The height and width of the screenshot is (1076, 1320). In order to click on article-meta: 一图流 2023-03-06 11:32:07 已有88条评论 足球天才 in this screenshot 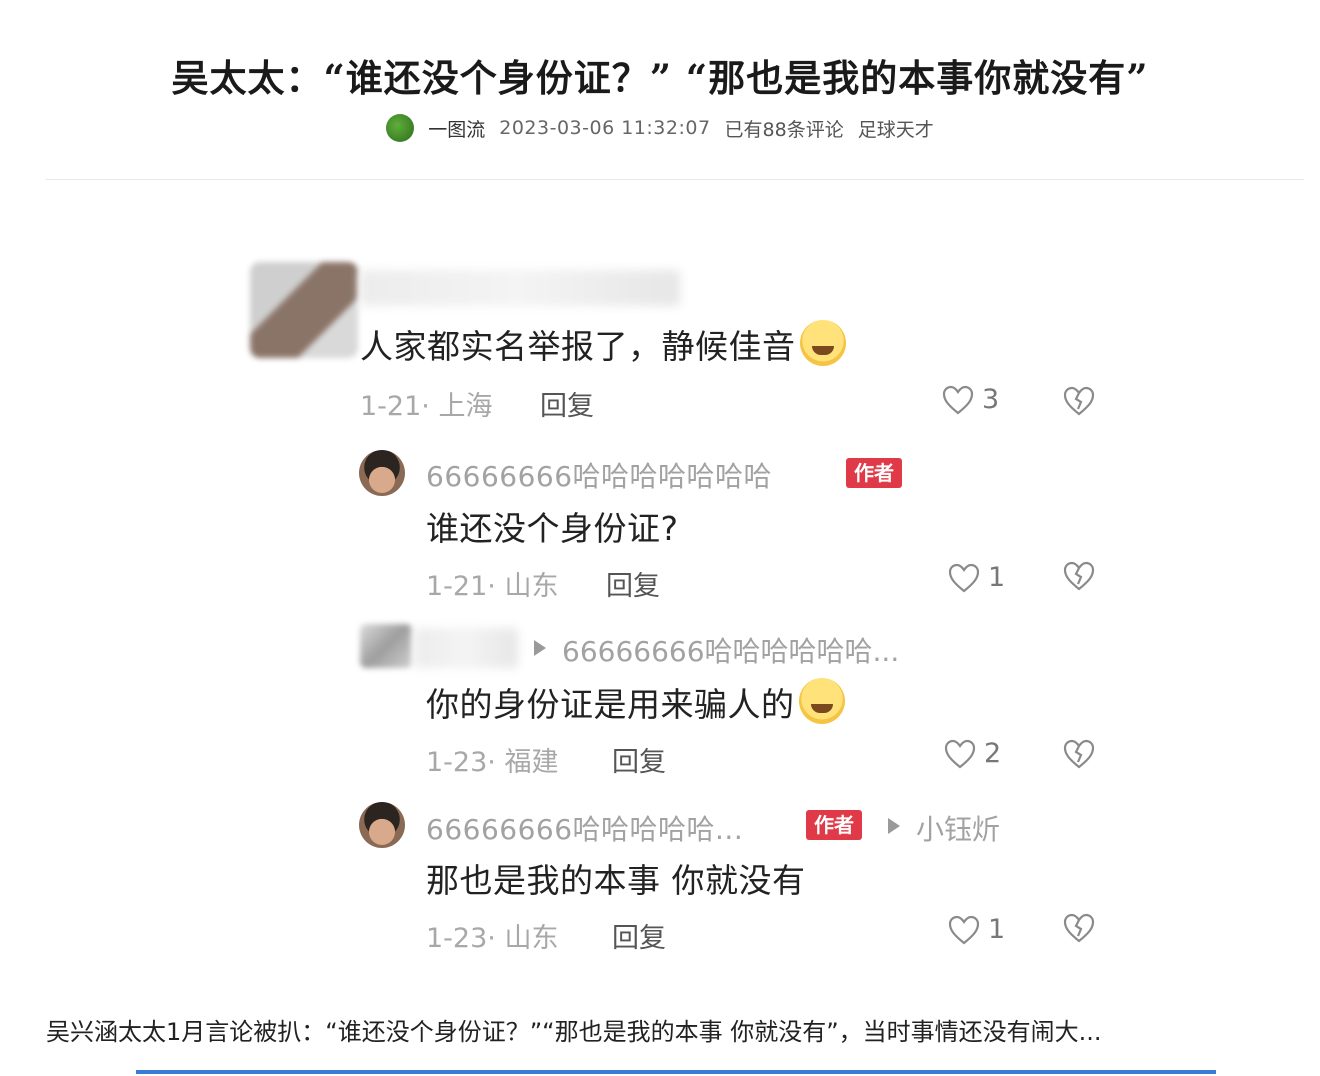, I will do `click(660, 128)`.